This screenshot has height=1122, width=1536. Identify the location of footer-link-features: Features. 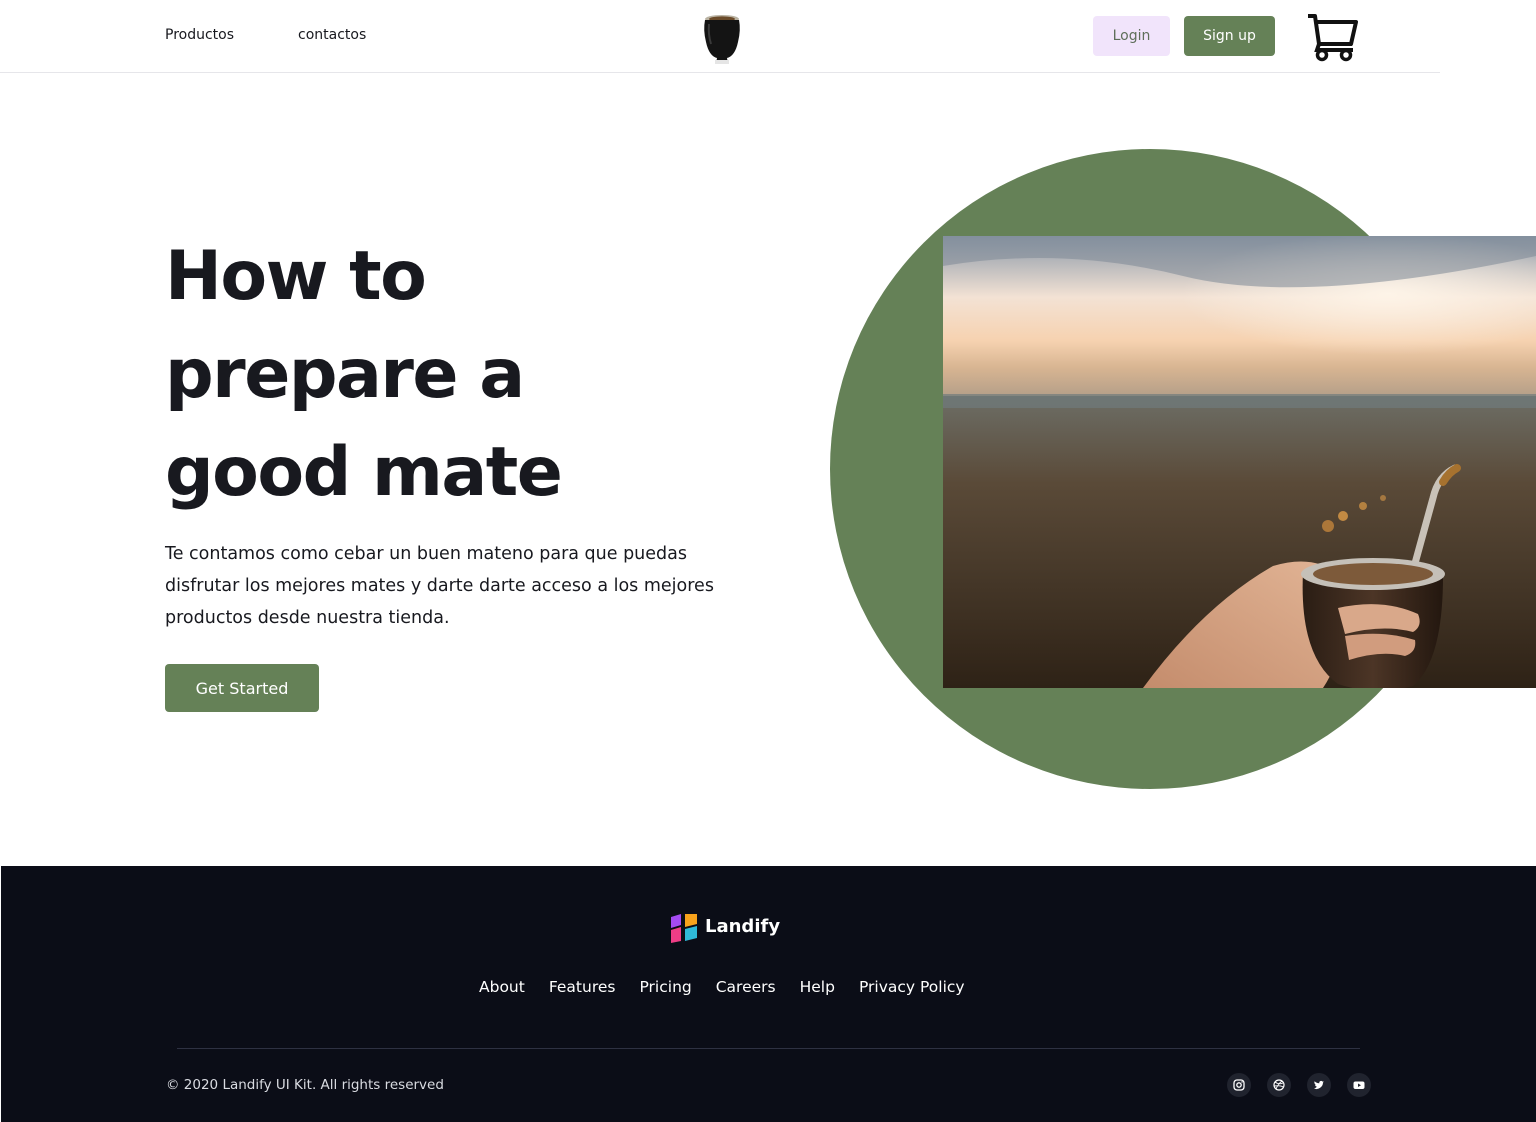
(582, 987).